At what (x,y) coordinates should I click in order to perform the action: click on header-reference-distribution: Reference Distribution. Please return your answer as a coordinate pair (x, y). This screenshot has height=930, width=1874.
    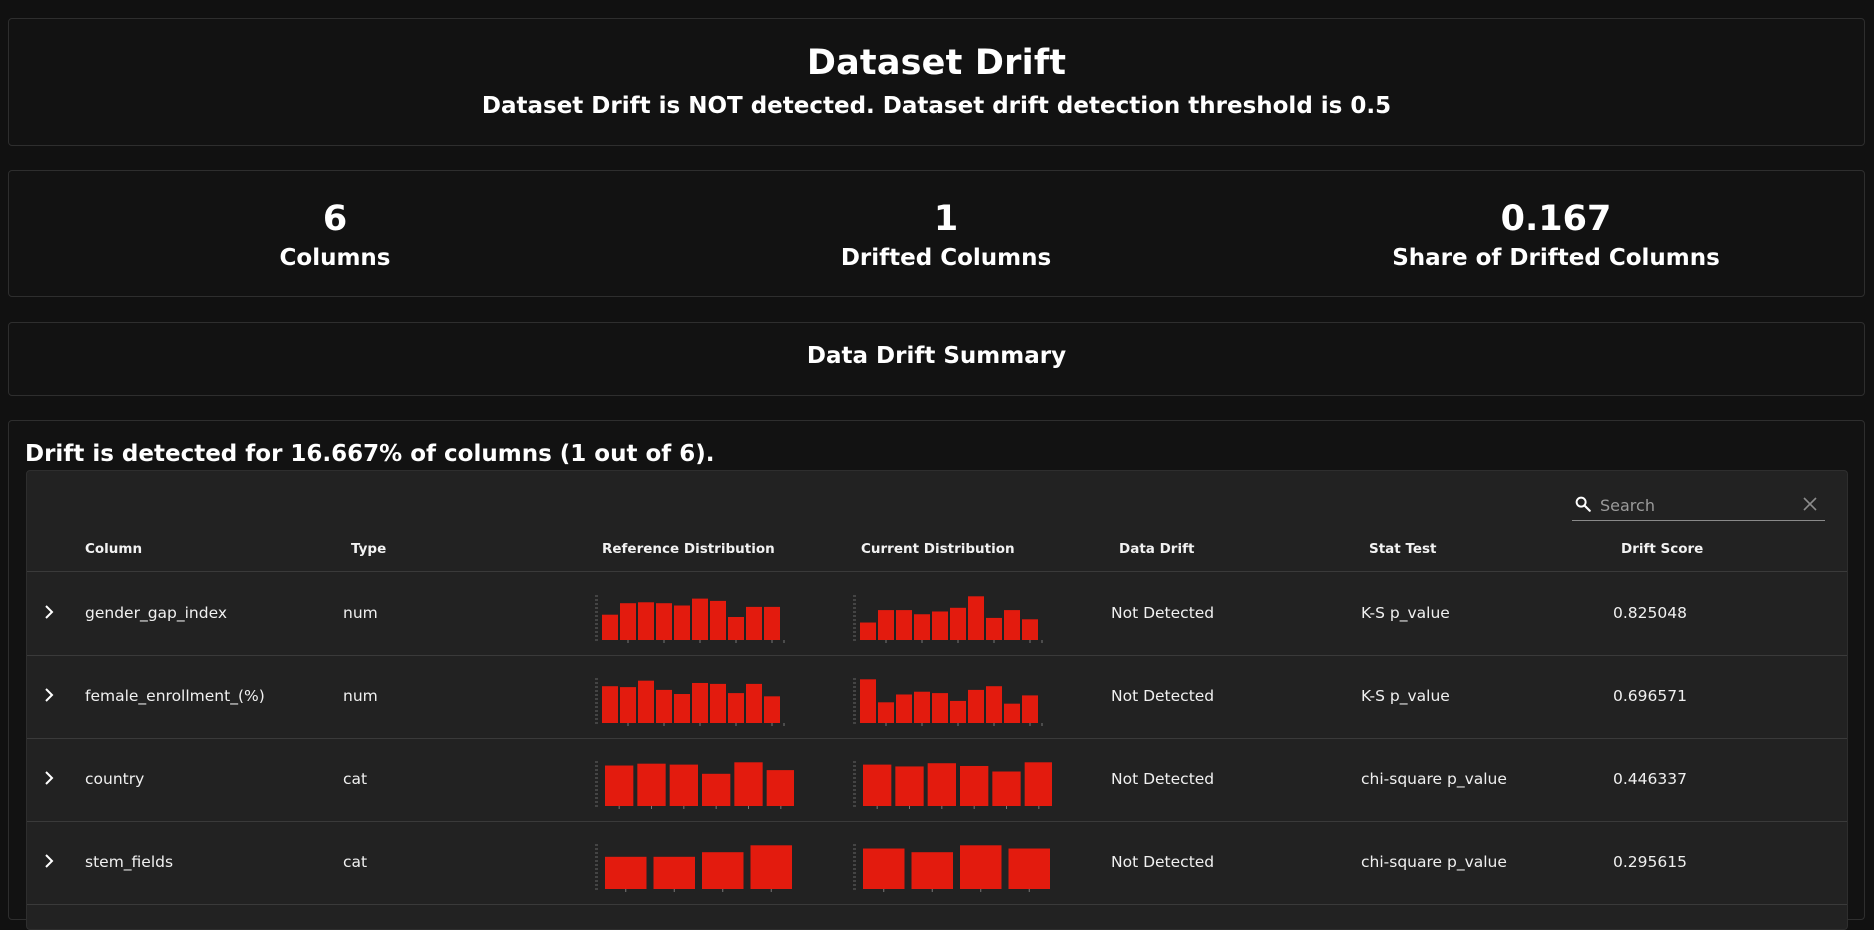
    Looking at the image, I should click on (688, 549).